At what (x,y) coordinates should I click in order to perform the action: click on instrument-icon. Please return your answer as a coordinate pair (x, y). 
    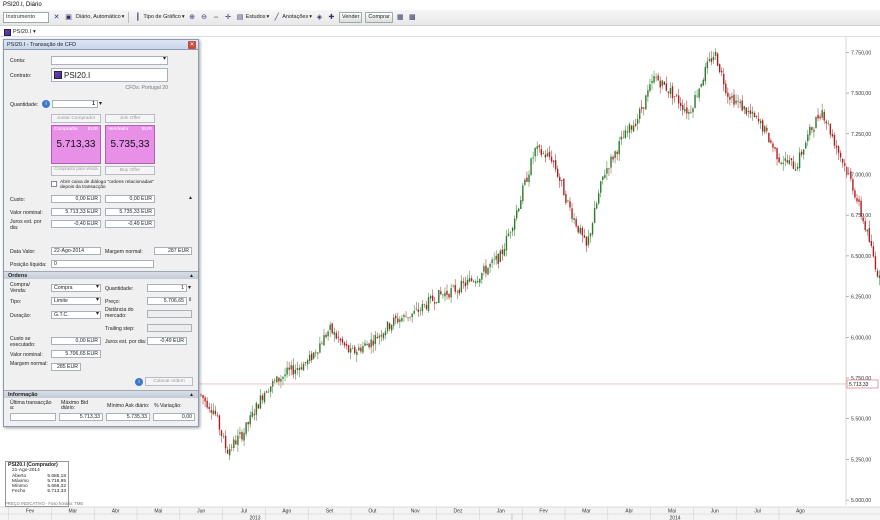
    Looking at the image, I should click on (58, 75).